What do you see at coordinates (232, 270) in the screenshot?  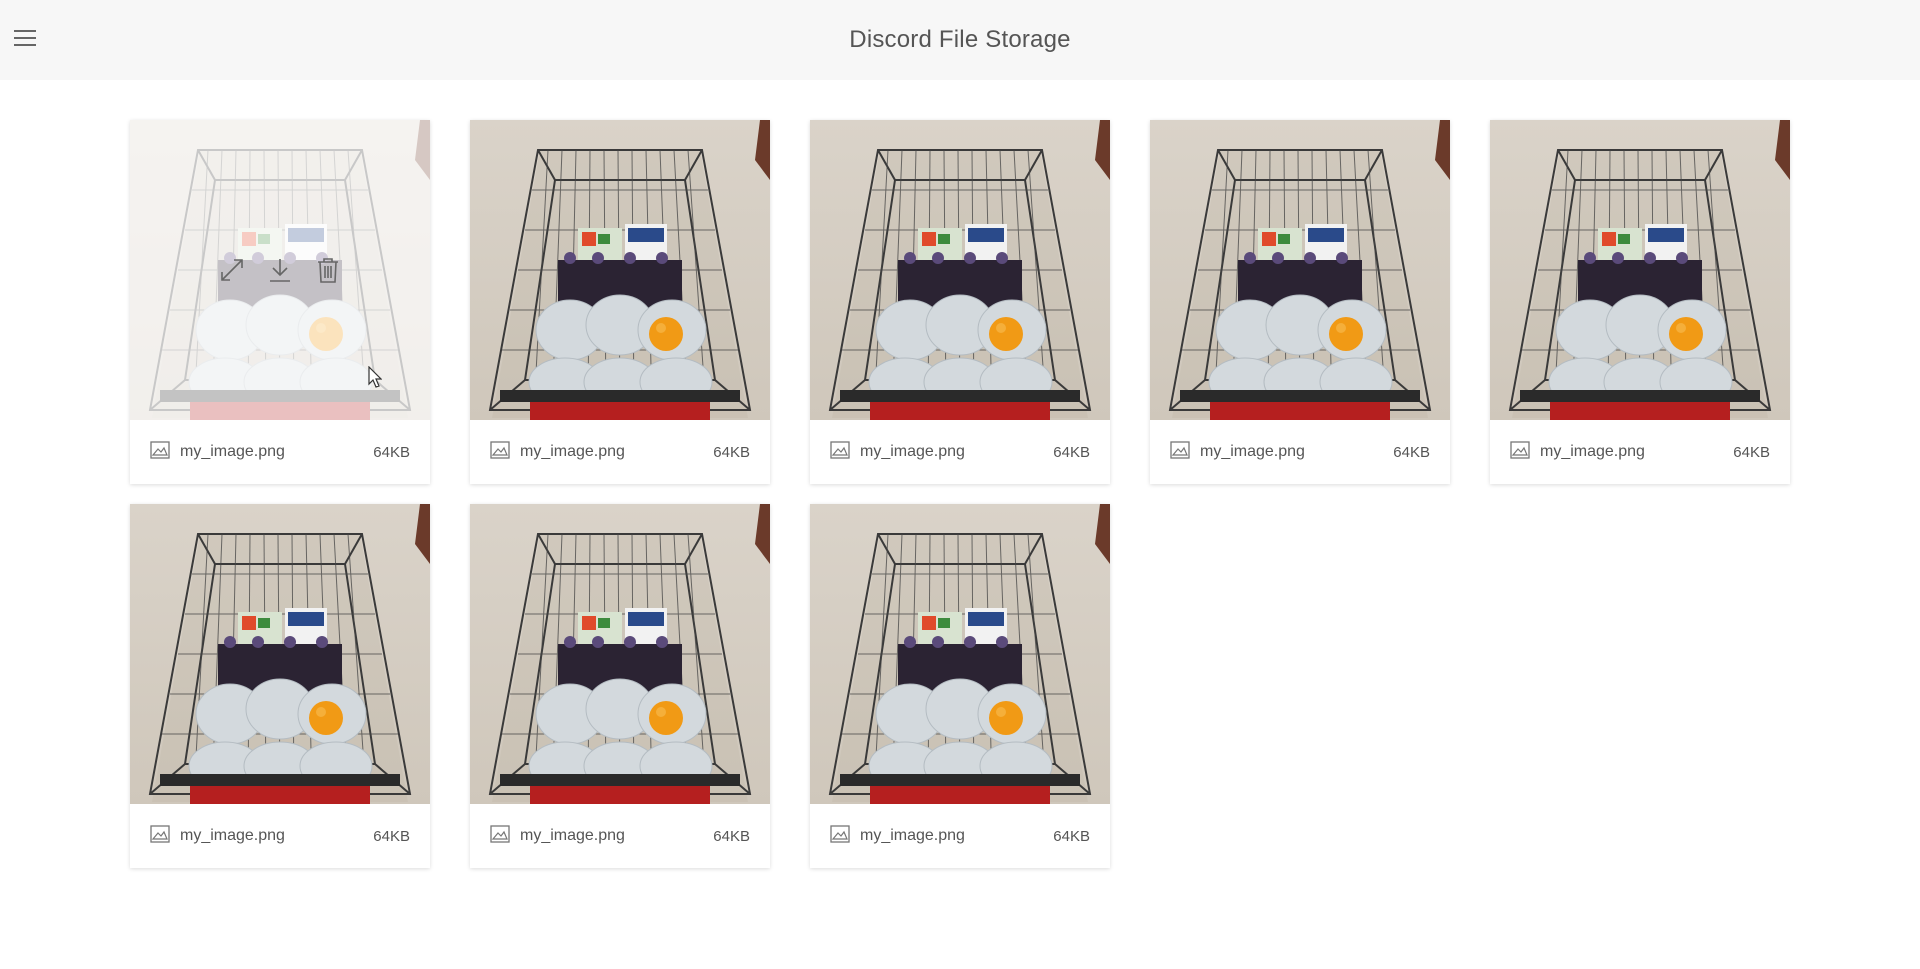 I see `expand-icon` at bounding box center [232, 270].